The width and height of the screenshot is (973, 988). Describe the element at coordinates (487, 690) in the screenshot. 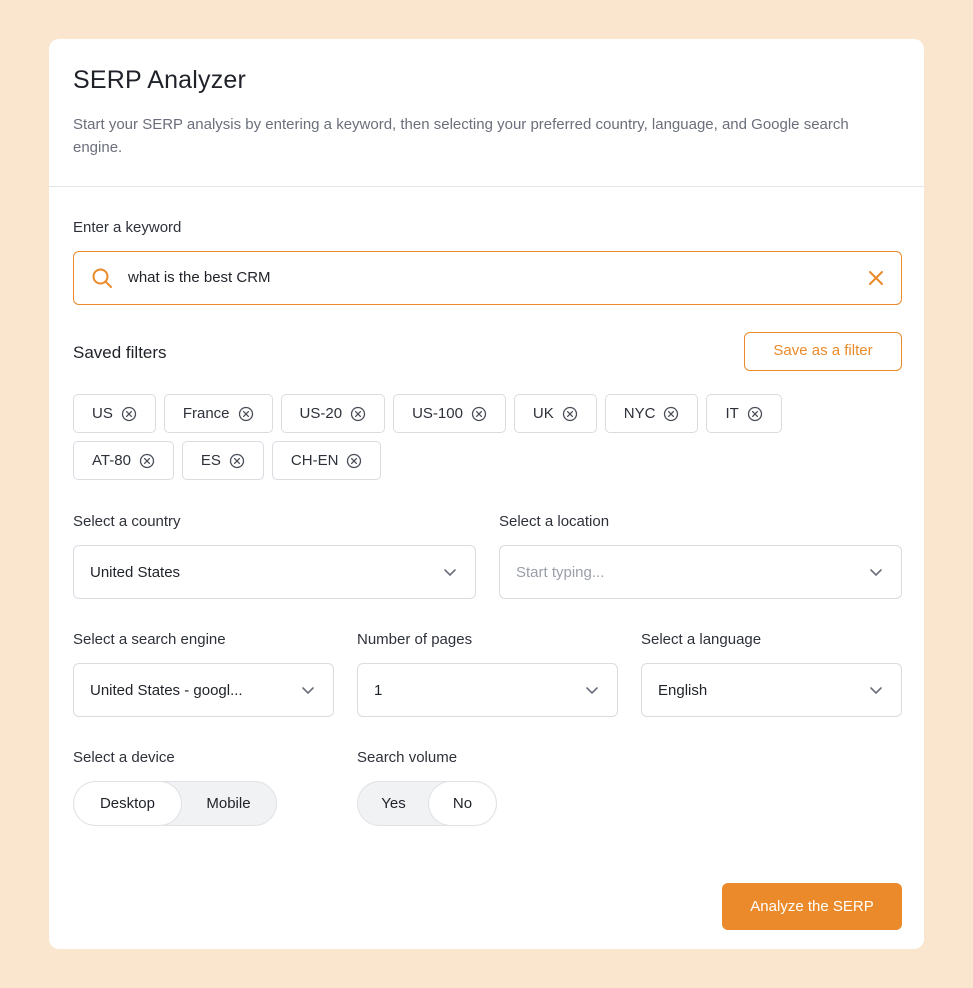

I see `pages-select: 1` at that location.